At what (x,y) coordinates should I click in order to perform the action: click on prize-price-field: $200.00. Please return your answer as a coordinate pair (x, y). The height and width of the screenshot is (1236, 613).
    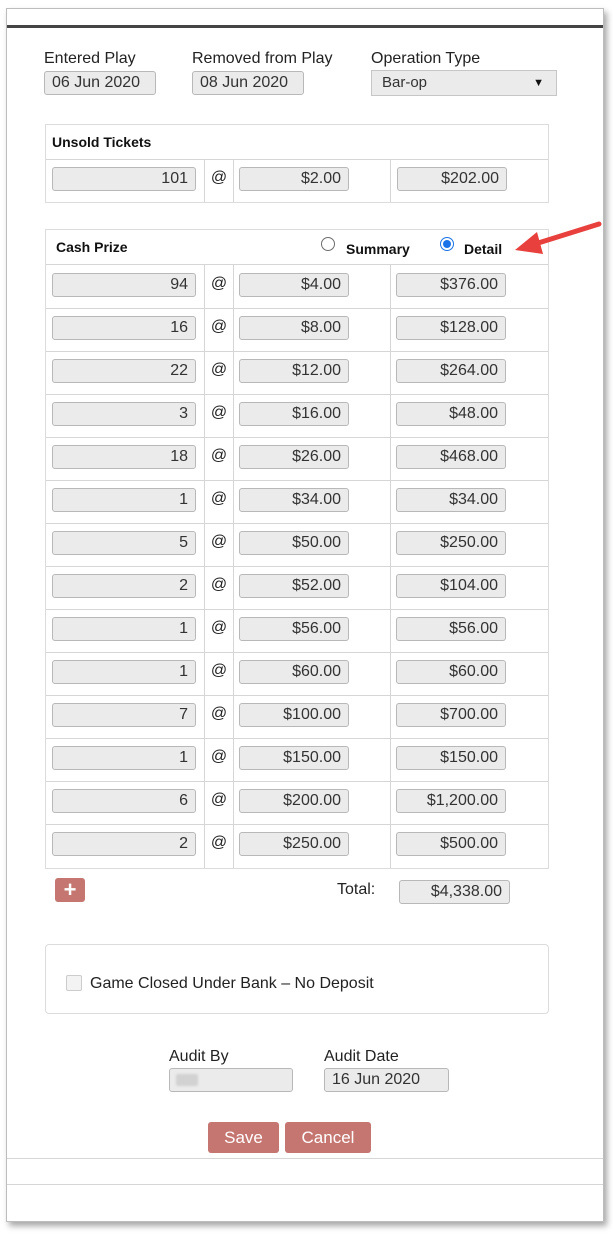
    Looking at the image, I should click on (294, 801).